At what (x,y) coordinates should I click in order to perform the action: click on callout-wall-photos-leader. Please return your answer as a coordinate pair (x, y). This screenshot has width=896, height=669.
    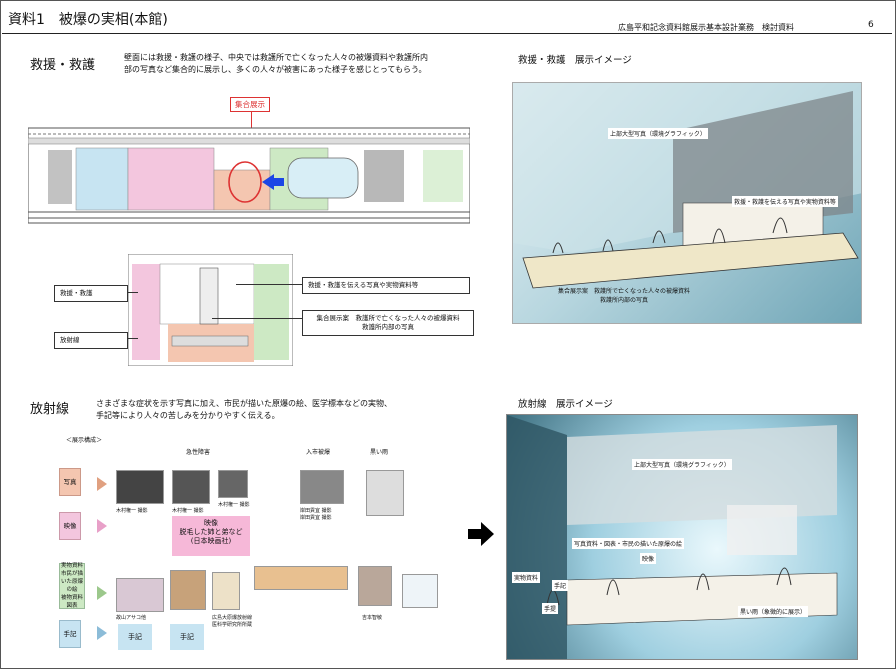
    Looking at the image, I should click on (269, 284).